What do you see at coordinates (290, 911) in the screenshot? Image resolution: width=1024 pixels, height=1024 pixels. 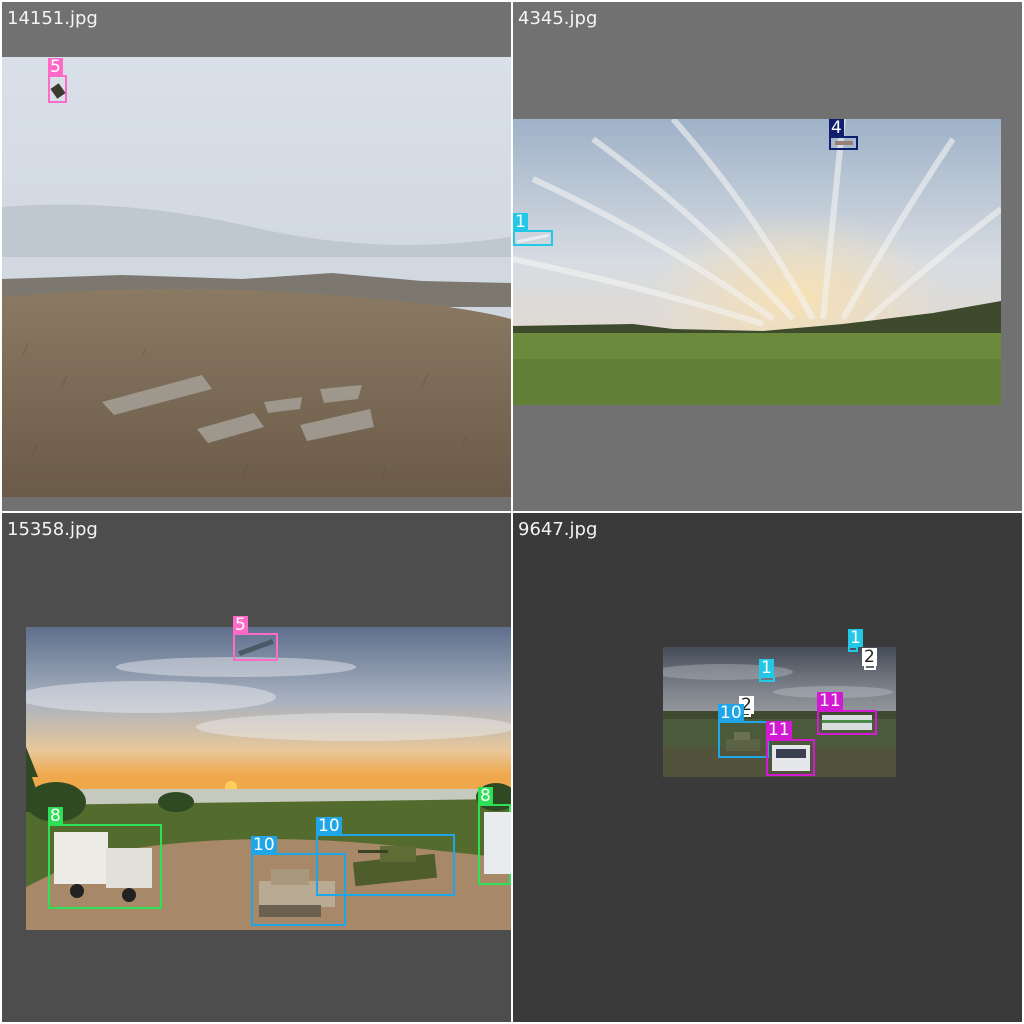 I see `tank-tracks` at bounding box center [290, 911].